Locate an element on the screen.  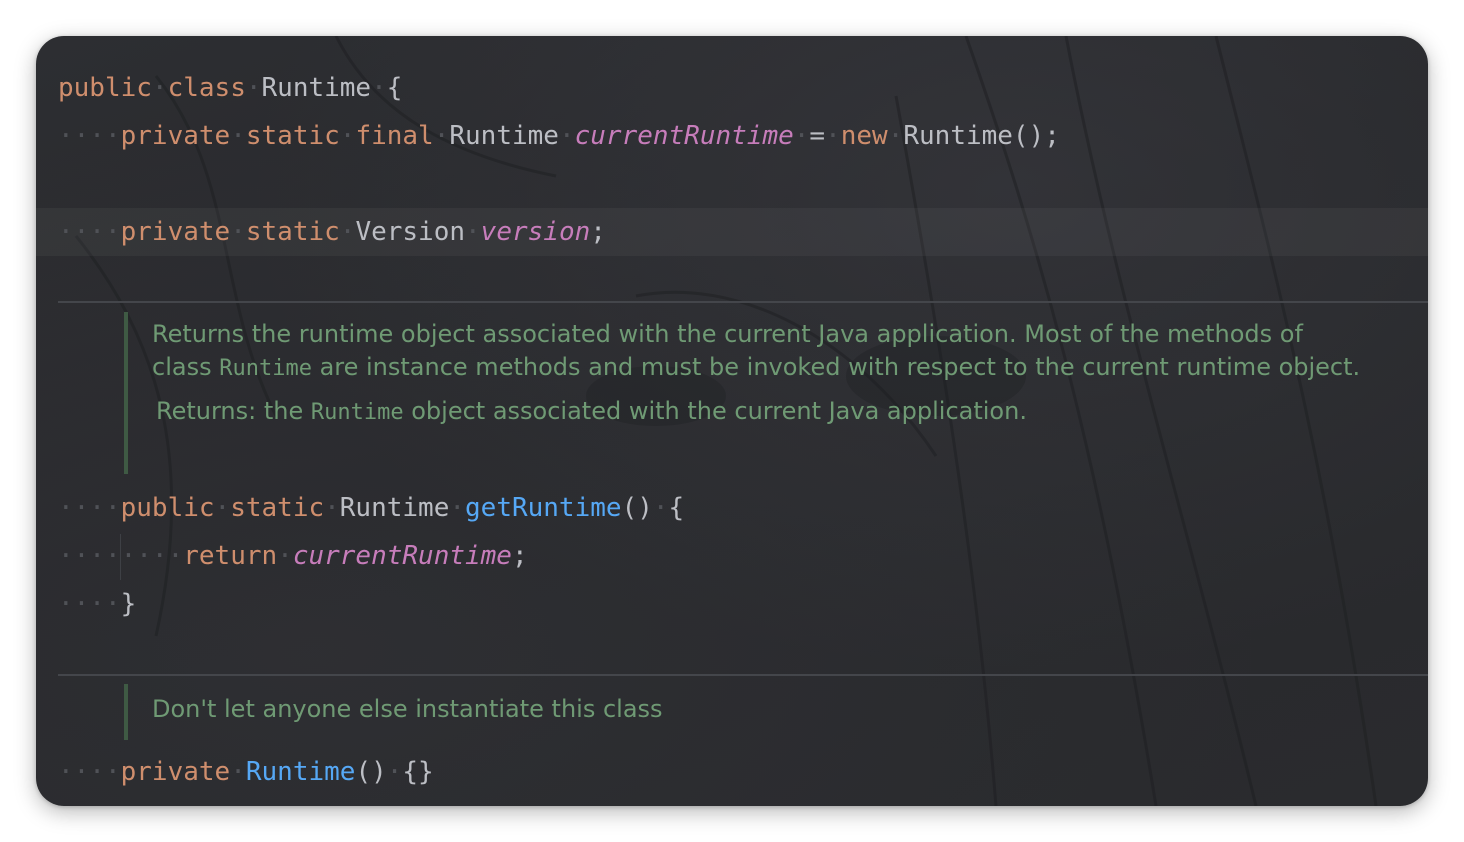
code-line-class-declaration: public·class·Runtime·{ is located at coordinates (230, 88).